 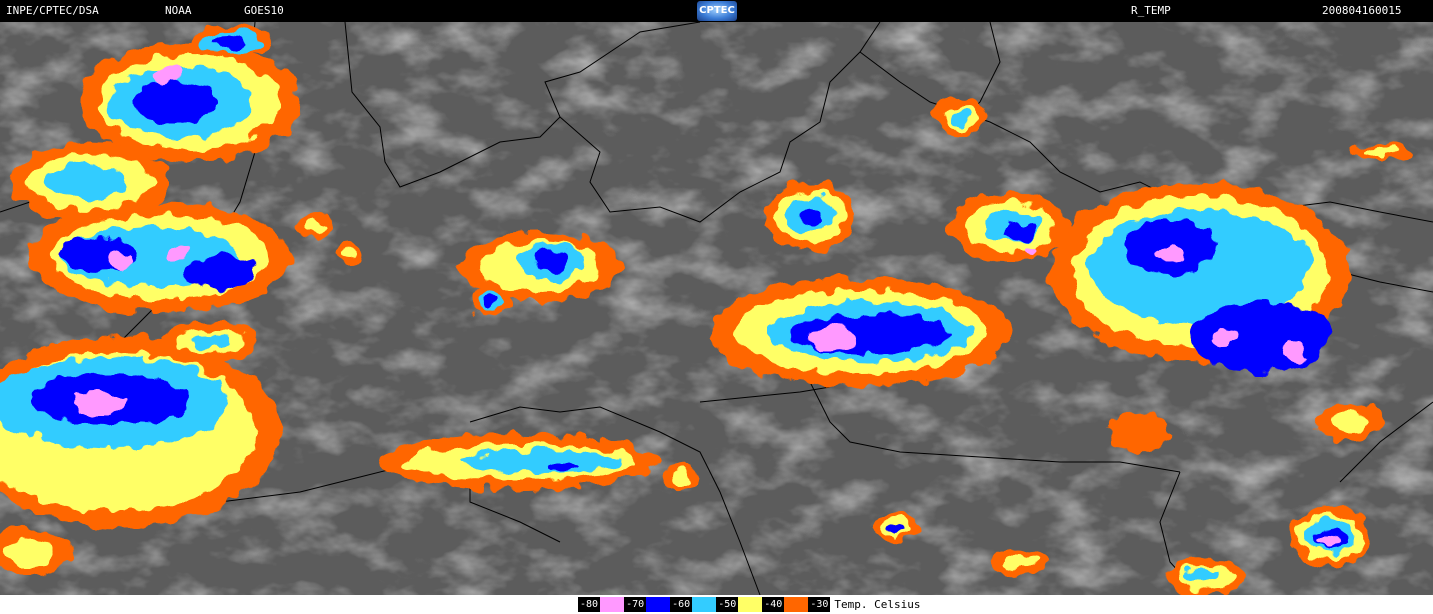 I want to click on legend-item: -60, so click(x=693, y=604).